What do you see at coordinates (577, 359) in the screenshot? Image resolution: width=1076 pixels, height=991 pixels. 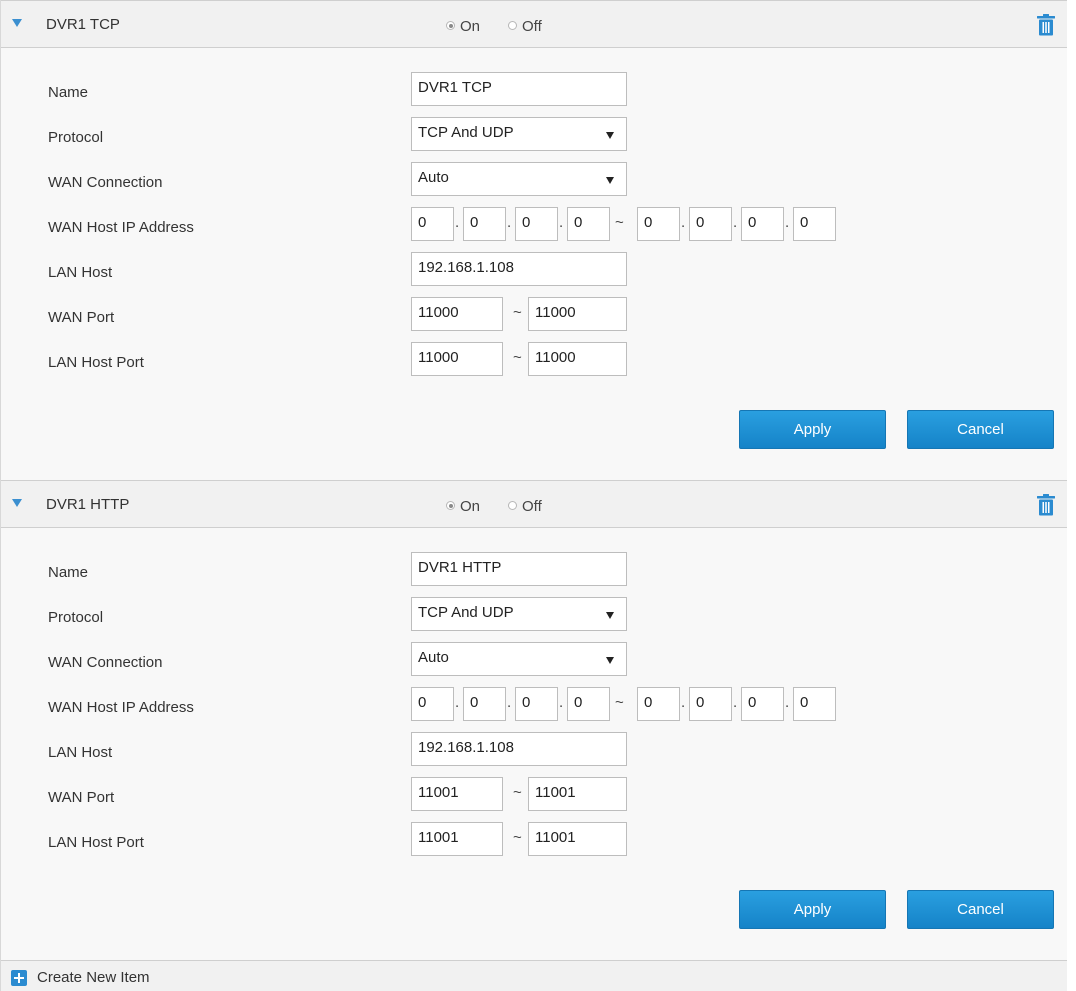 I see `lan-port-end-input: 11000` at bounding box center [577, 359].